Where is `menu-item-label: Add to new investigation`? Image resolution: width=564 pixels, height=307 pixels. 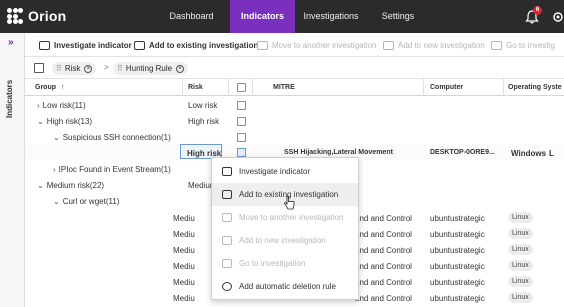
menu-item-label: Add to new investigation is located at coordinates (282, 240).